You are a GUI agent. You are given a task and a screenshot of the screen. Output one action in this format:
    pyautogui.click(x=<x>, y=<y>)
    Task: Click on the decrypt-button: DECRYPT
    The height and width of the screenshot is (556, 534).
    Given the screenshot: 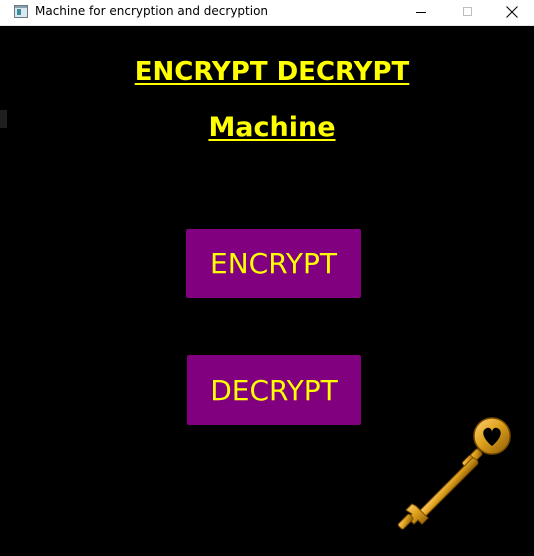 What is the action you would take?
    pyautogui.click(x=274, y=390)
    